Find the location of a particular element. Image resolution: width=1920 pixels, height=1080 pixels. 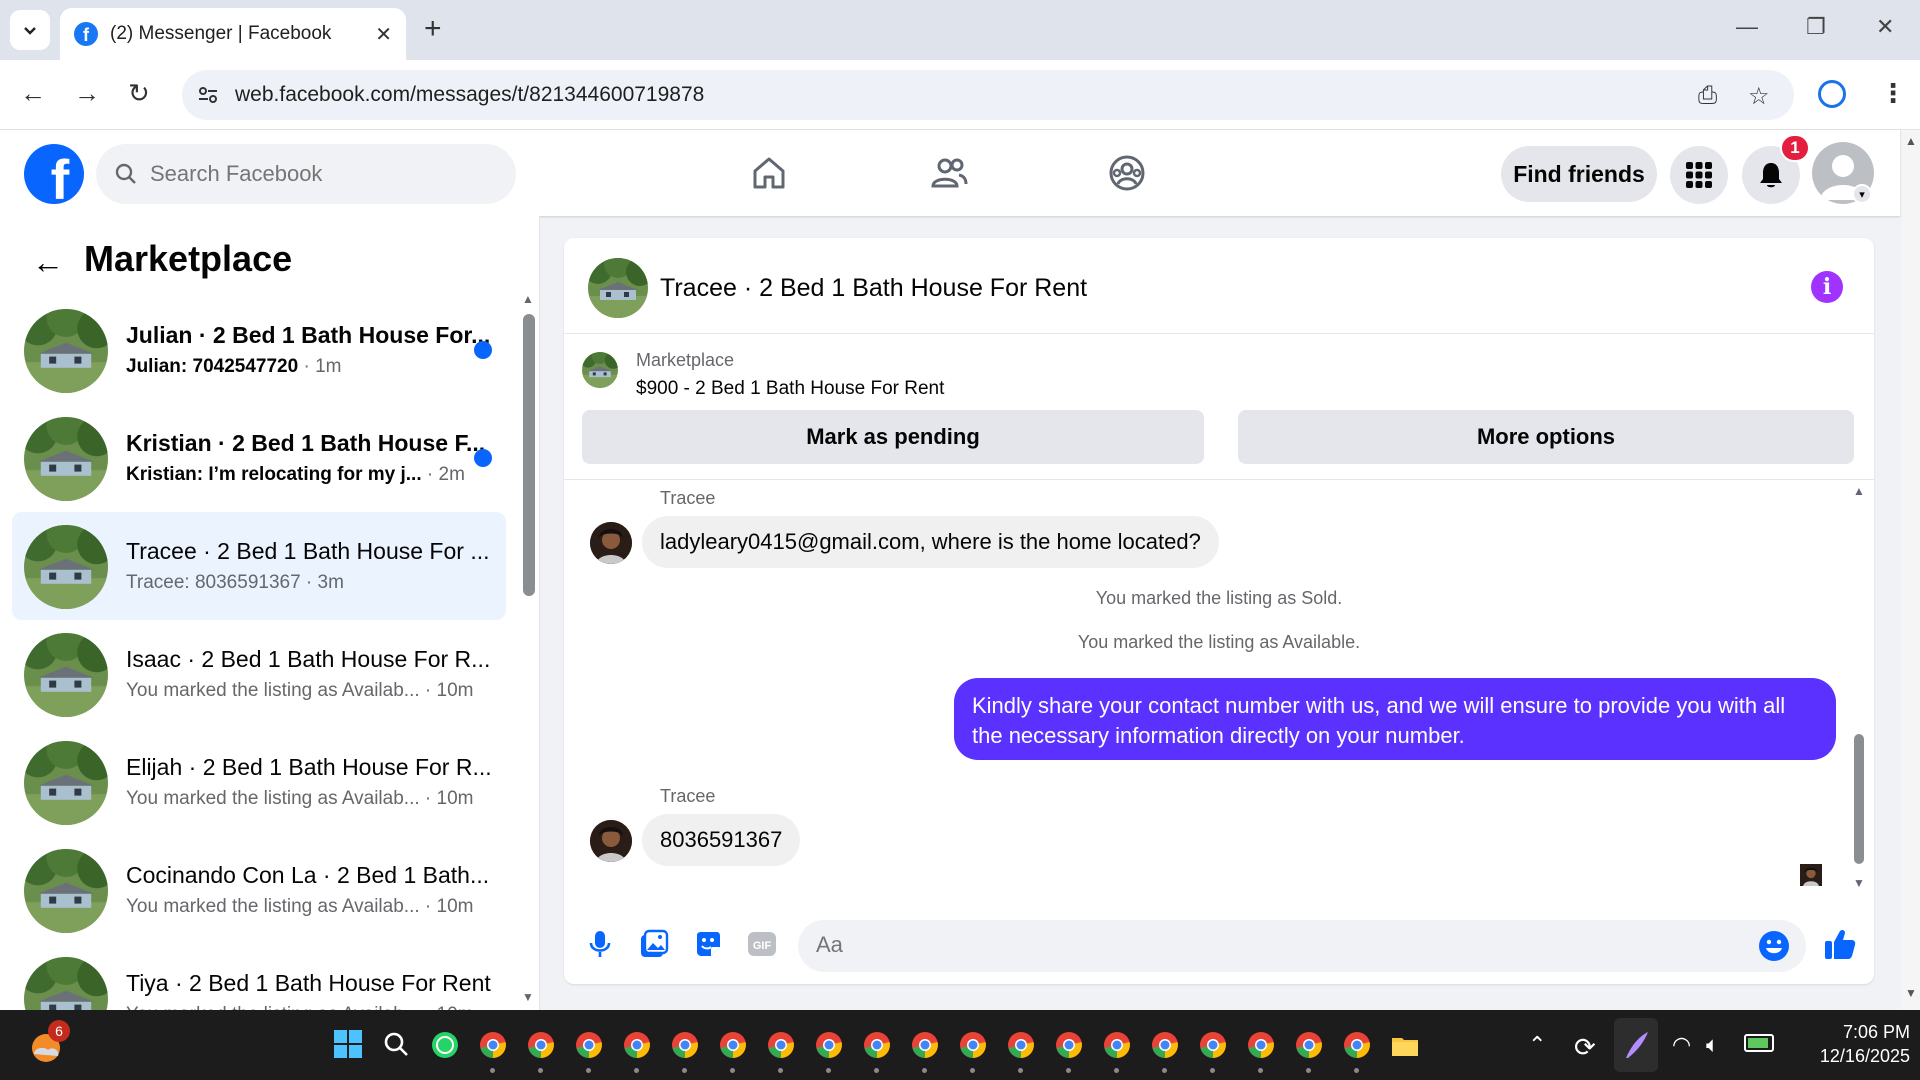

close-window-button: ✕ is located at coordinates (1885, 27).